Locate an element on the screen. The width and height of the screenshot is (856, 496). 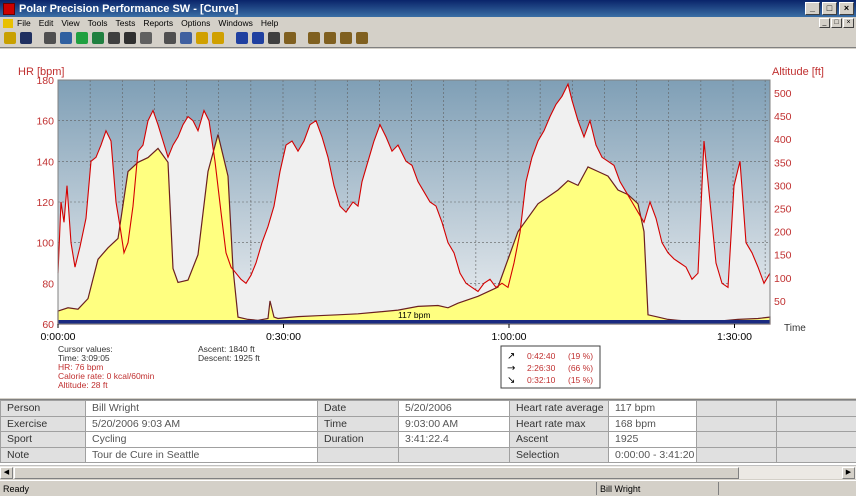
menu-tools: Tools is located at coordinates (98, 23).